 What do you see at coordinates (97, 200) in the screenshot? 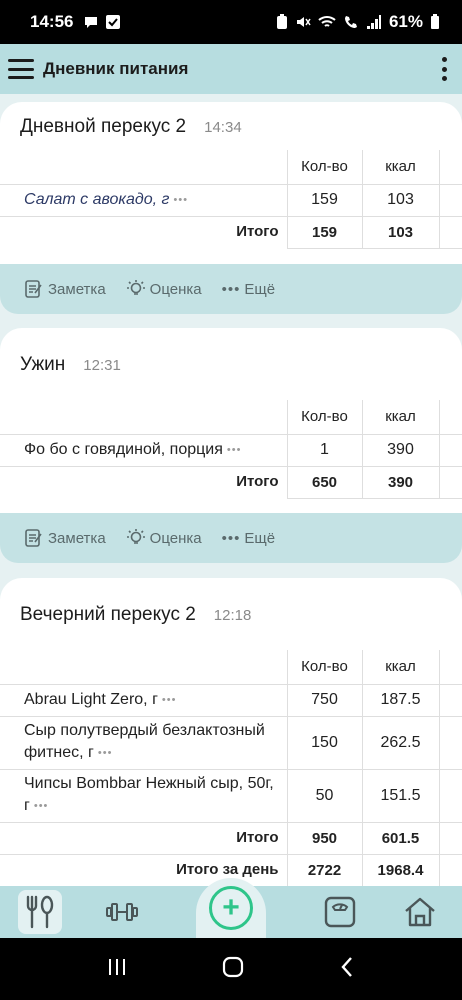
I see `food-name: Салат с авокадо, г` at bounding box center [97, 200].